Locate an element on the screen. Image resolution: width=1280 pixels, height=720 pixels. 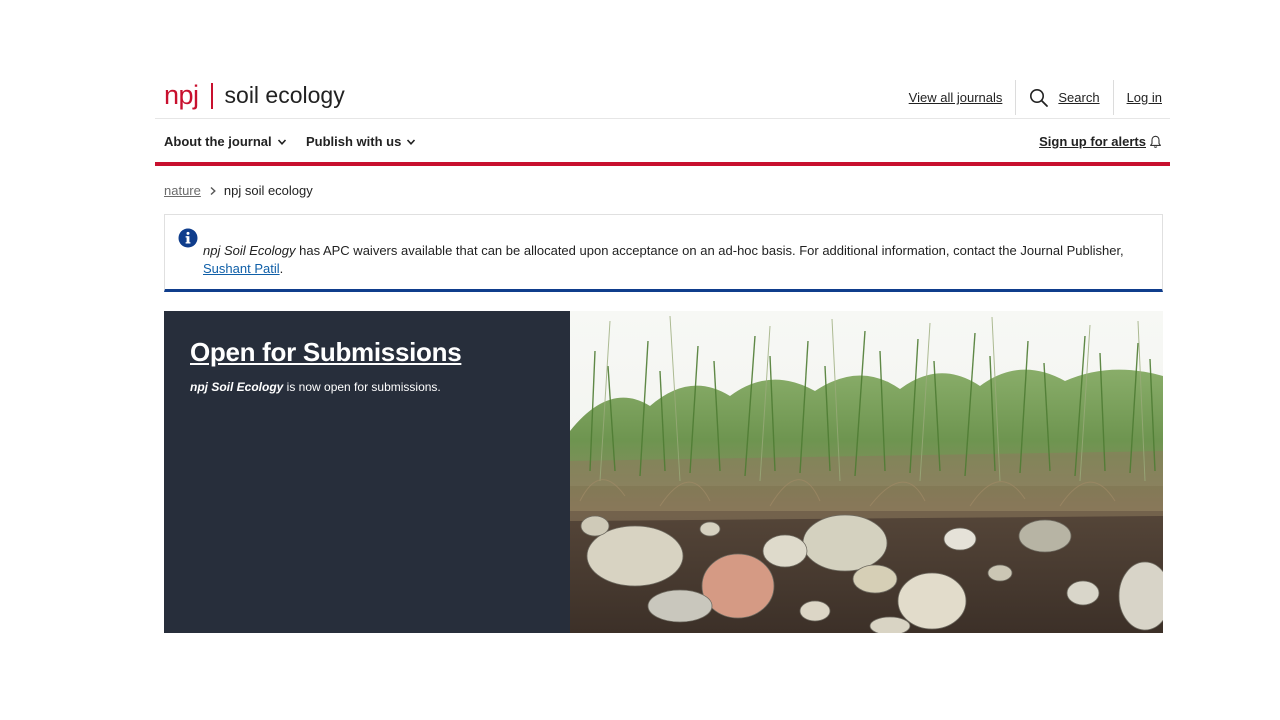
logo-npj: npj is located at coordinates (181, 95).